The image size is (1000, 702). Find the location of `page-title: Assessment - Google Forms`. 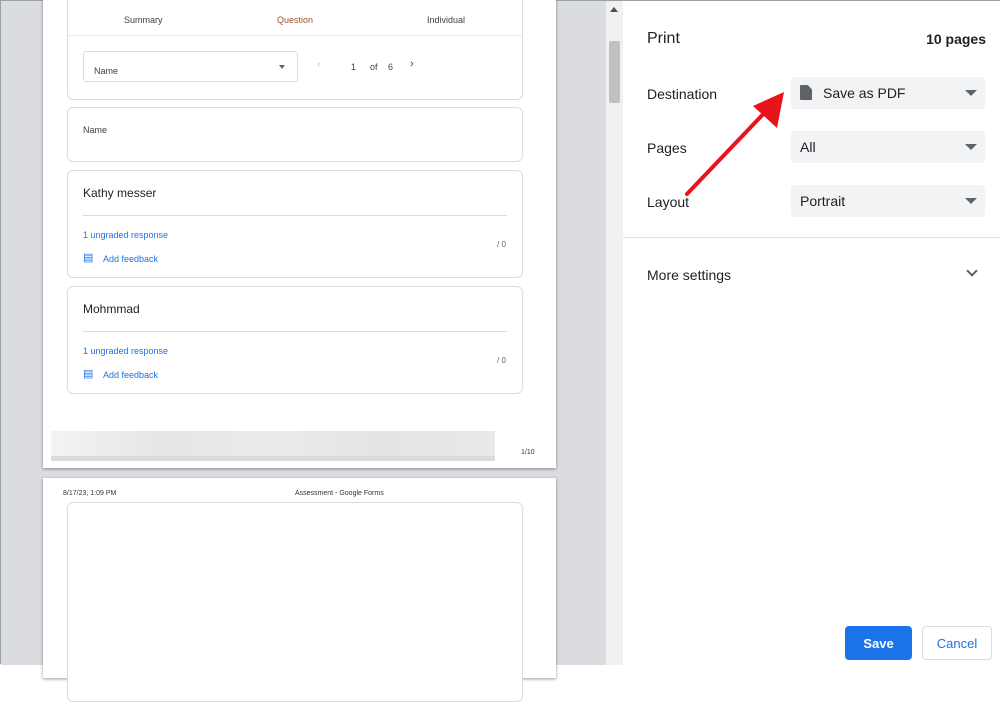

page-title: Assessment - Google Forms is located at coordinates (339, 493).